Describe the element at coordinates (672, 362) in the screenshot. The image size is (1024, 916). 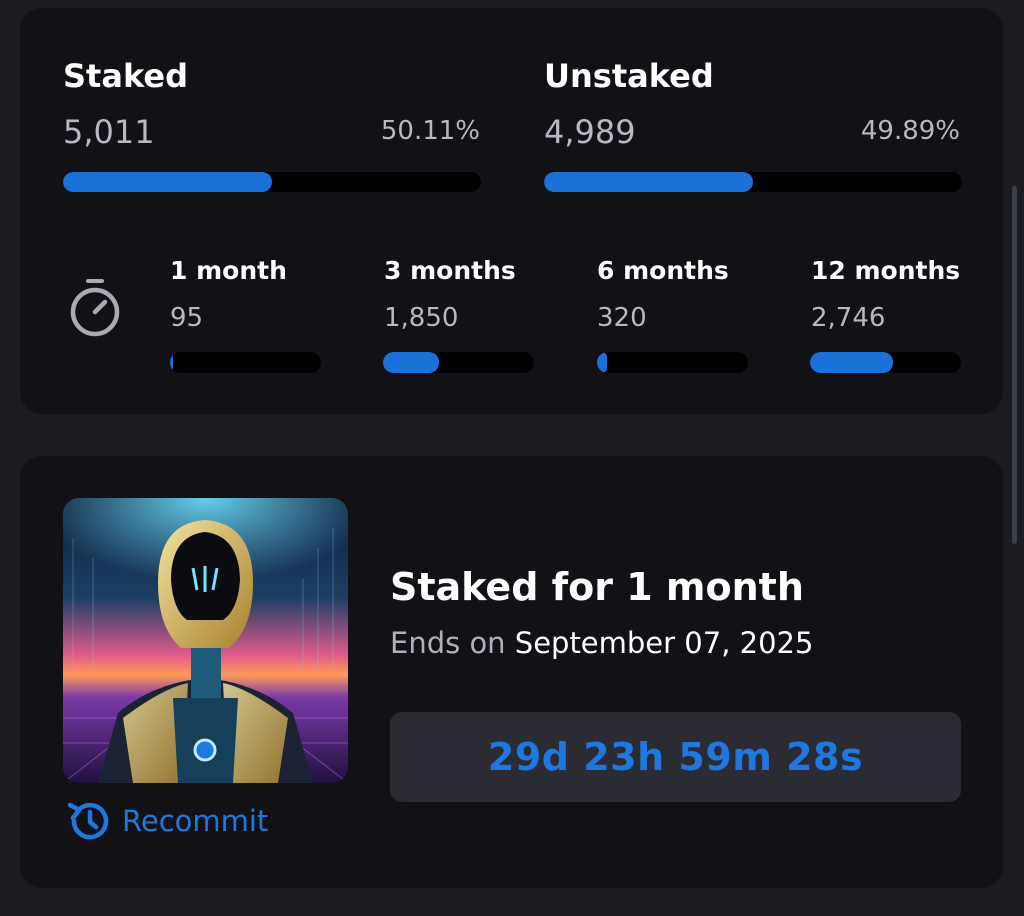
I see `period-bar-6-months` at that location.